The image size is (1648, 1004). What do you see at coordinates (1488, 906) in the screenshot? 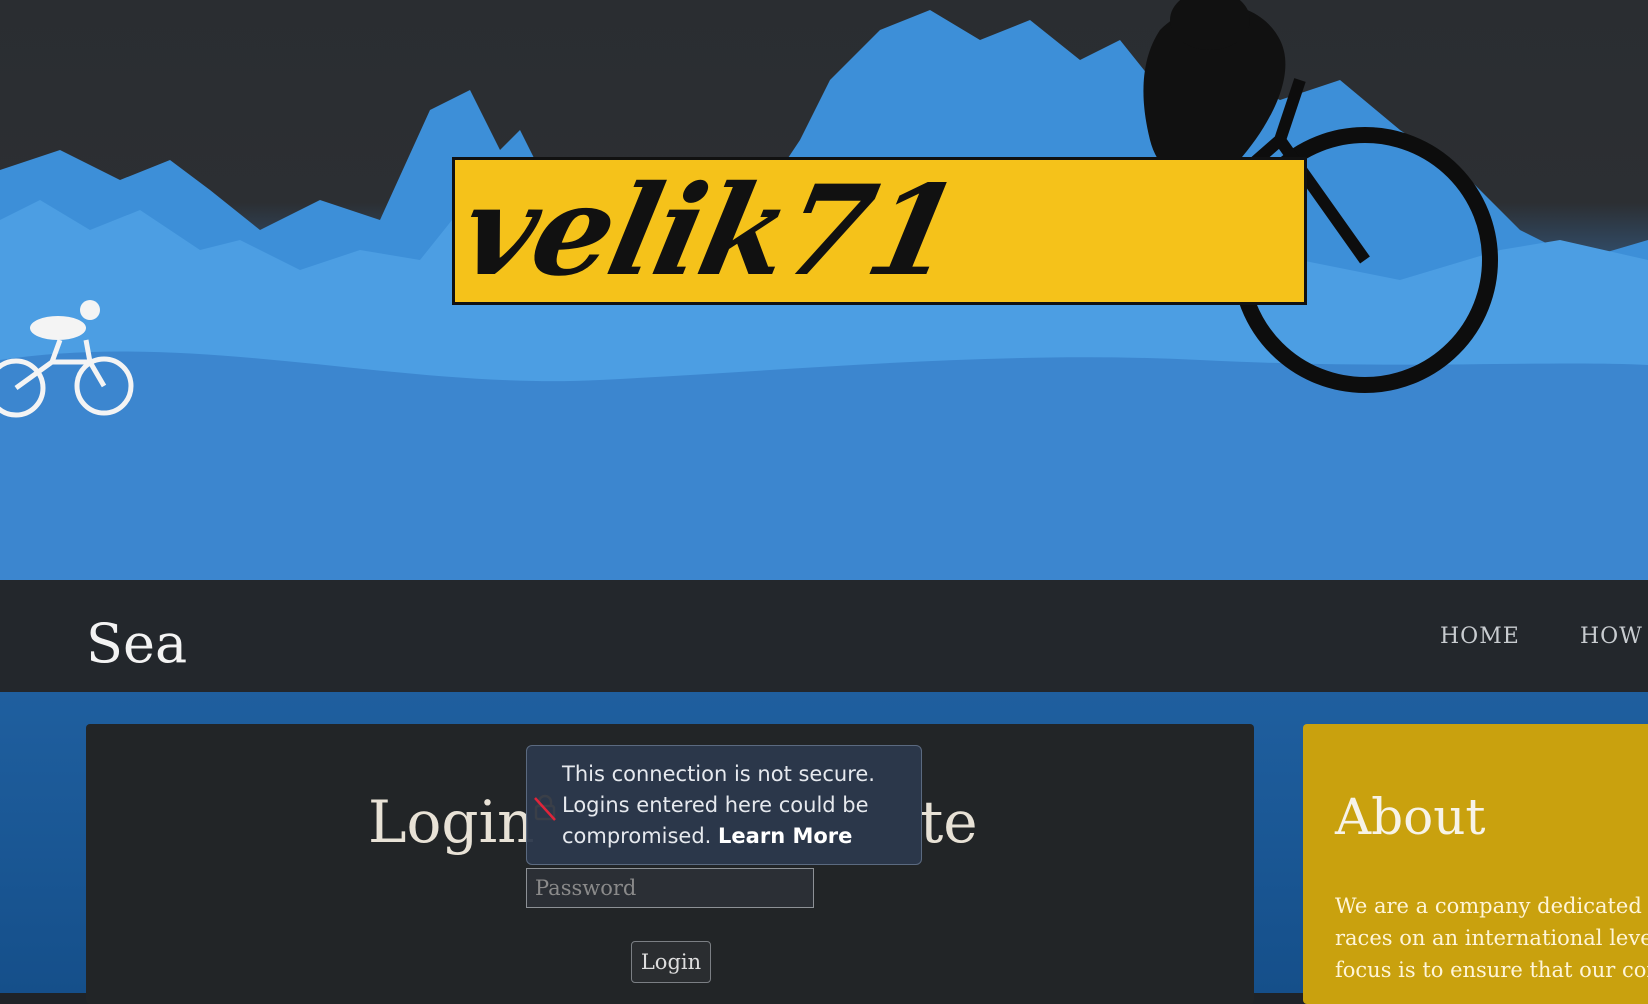
I see `about-line-1: We are a company dedicated` at bounding box center [1488, 906].